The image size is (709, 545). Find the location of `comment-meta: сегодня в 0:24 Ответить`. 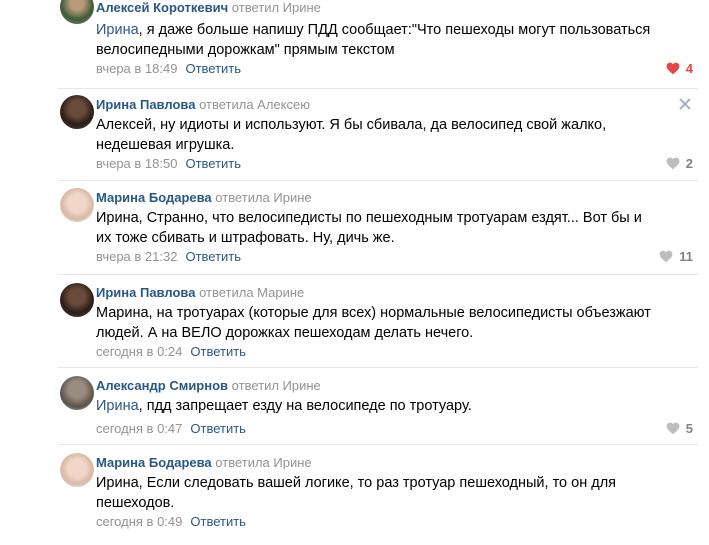

comment-meta: сегодня в 0:24 Ответить is located at coordinates (171, 351).